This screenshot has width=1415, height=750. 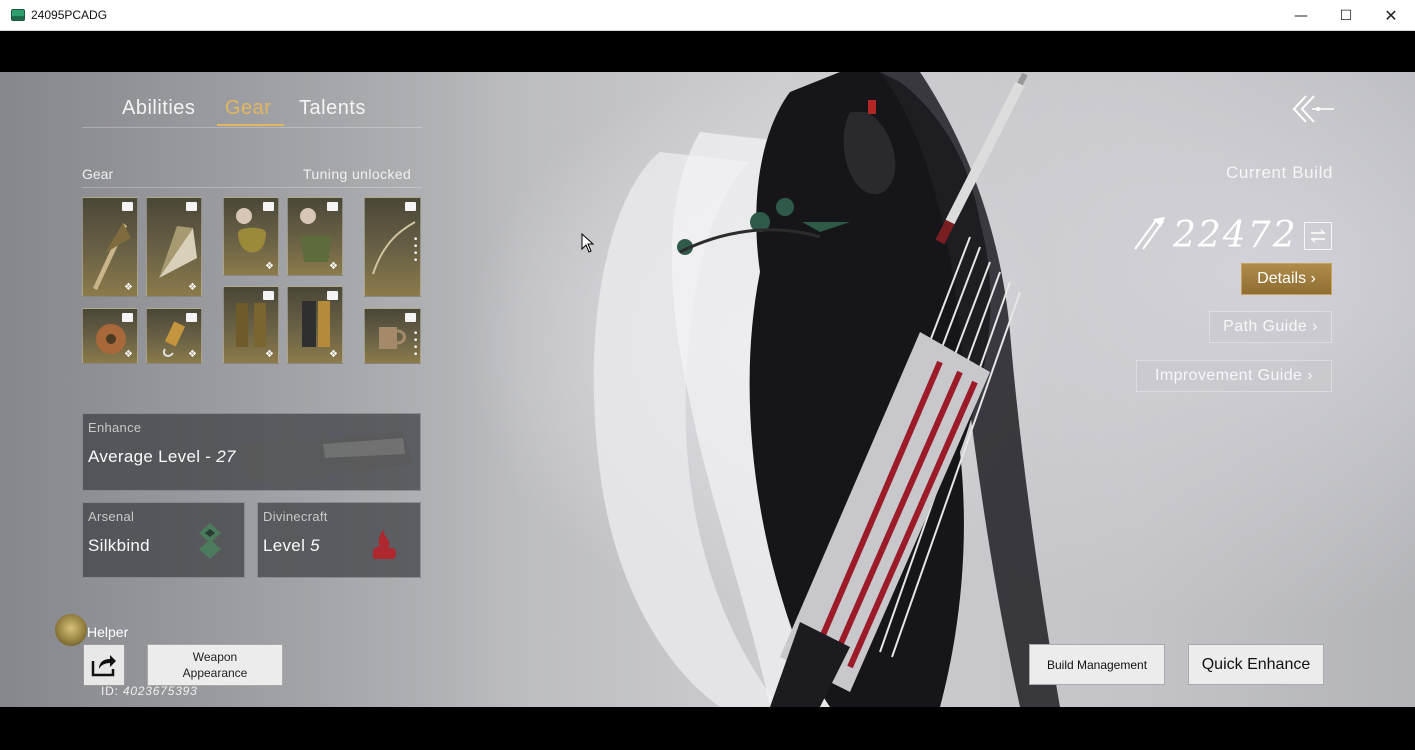 I want to click on player-id: ID: 4023675393, so click(x=149, y=691).